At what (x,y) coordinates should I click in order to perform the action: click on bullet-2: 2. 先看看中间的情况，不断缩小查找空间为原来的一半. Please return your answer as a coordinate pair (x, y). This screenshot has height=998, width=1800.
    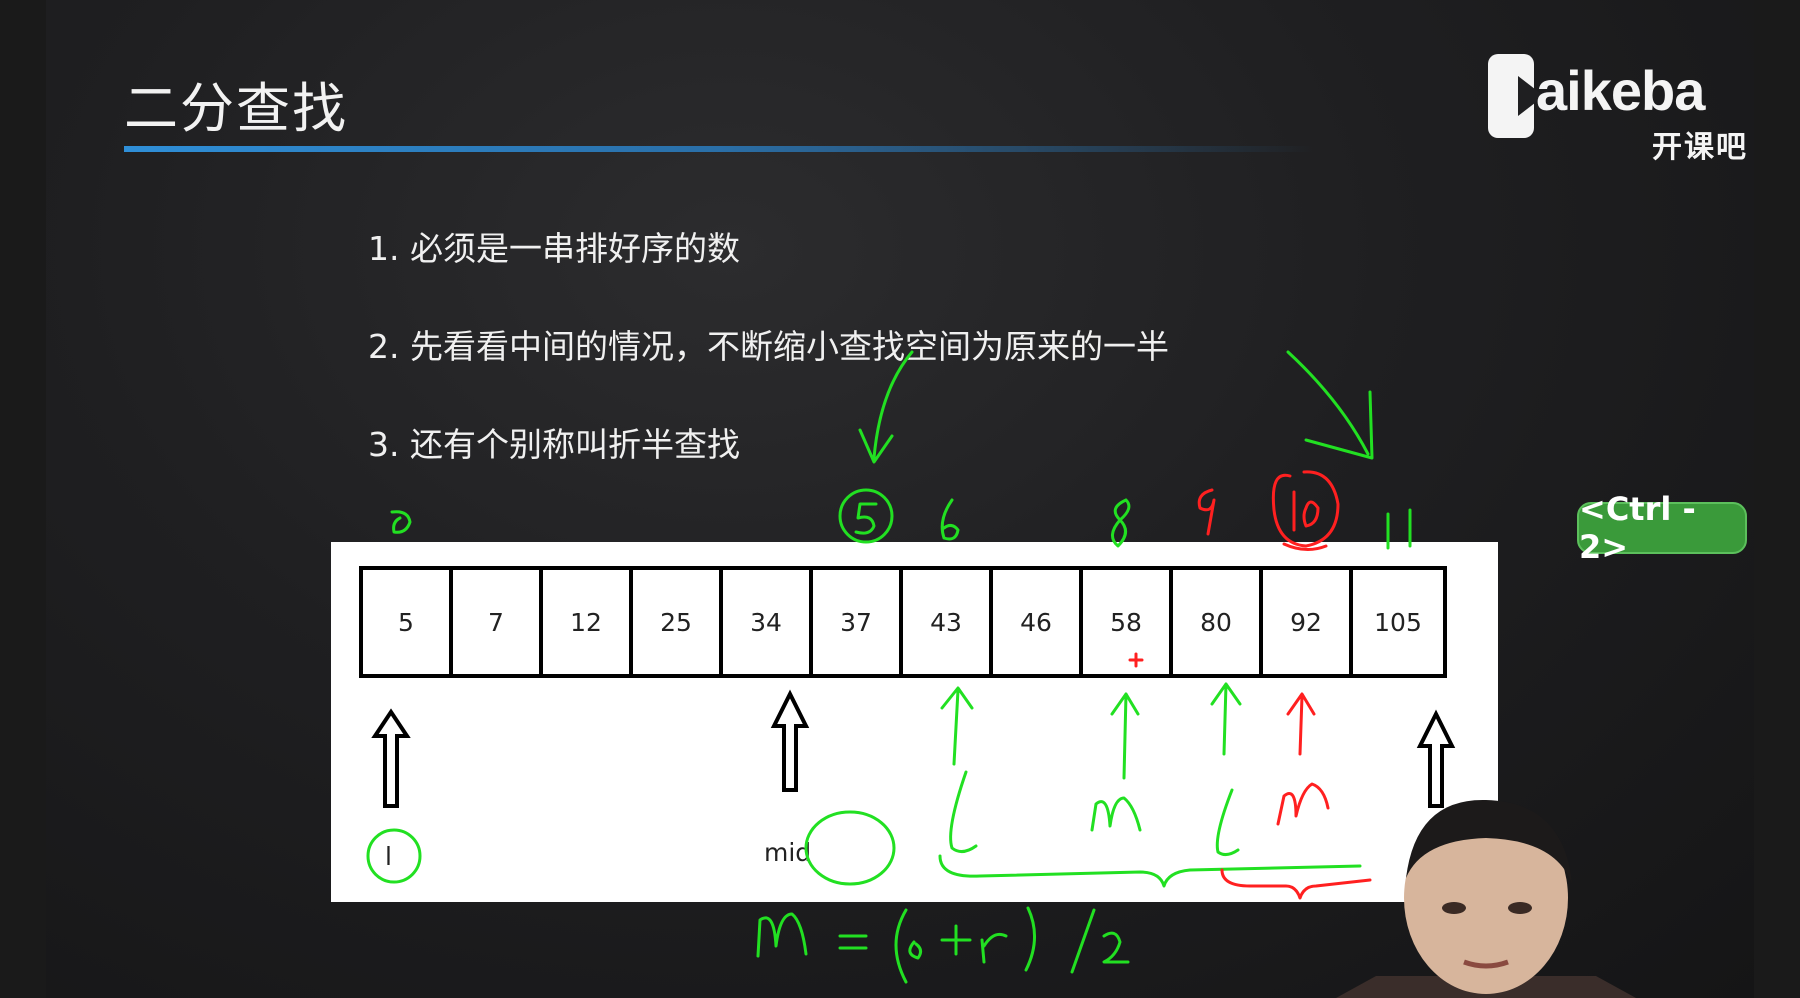
    Looking at the image, I should click on (768, 346).